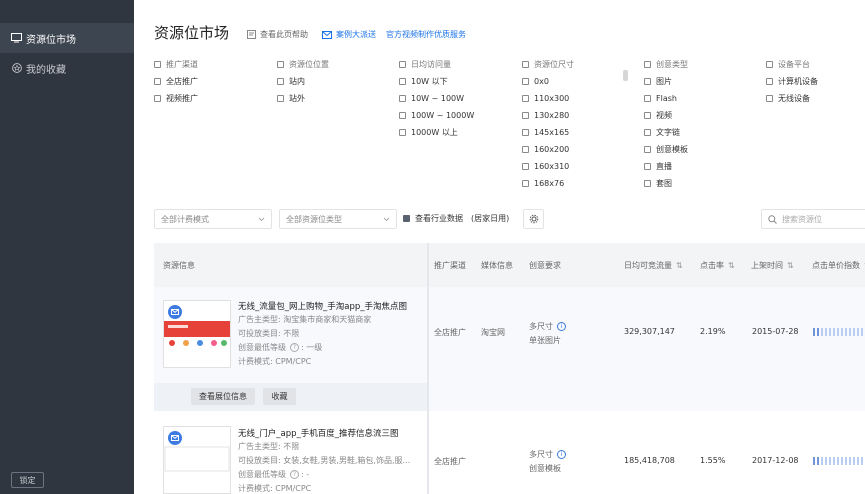  What do you see at coordinates (666, 149) in the screenshot?
I see `filter-option: 创意模板` at bounding box center [666, 149].